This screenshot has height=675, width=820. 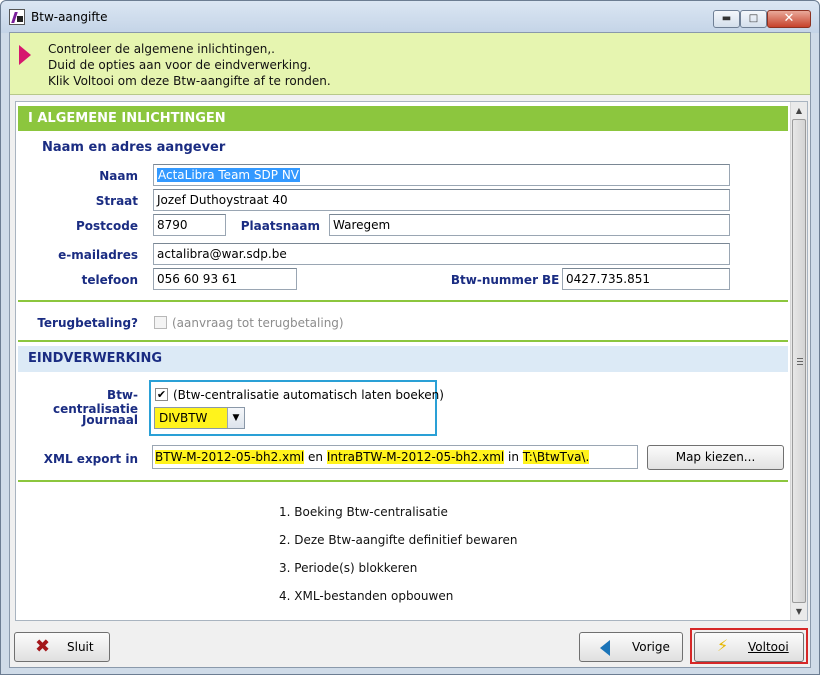 I want to click on scroll-up-icon: ▲, so click(x=799, y=110).